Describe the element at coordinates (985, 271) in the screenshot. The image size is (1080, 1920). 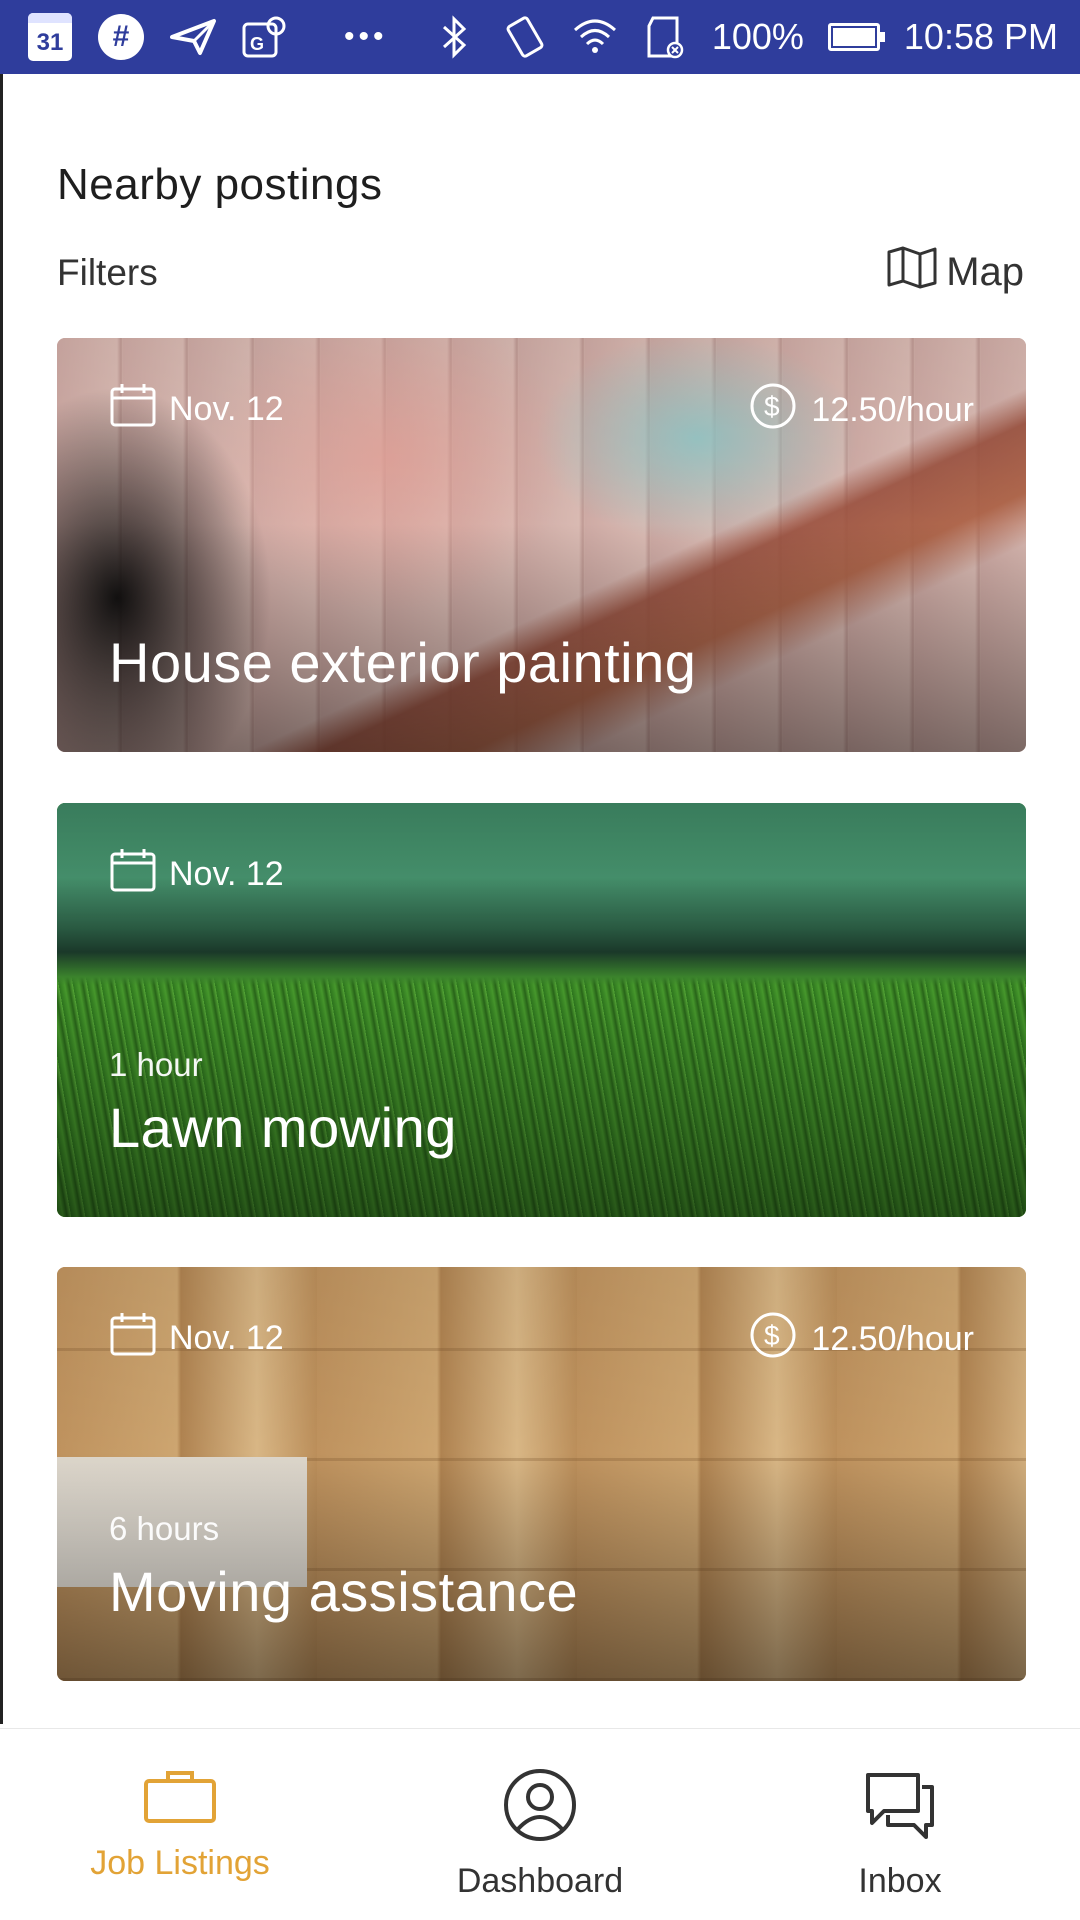
I see `map-label: Map` at that location.